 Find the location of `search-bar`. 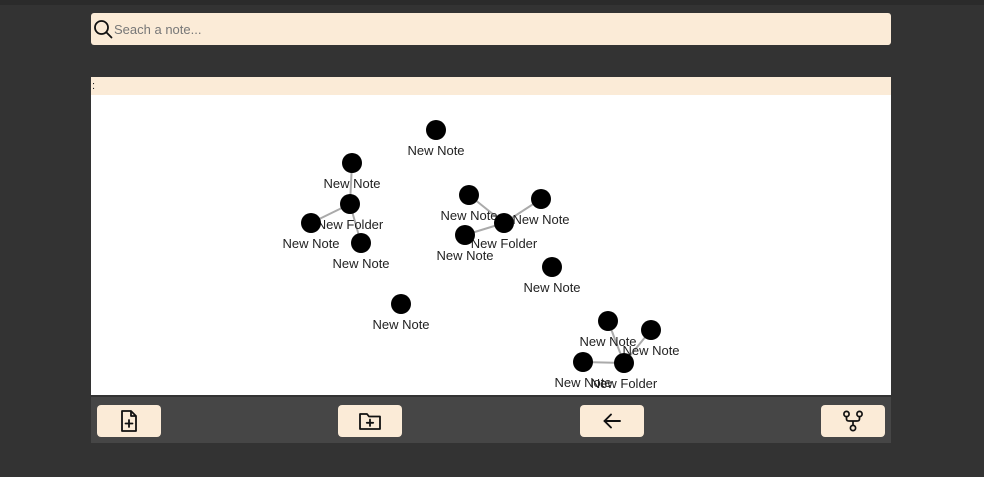

search-bar is located at coordinates (491, 29).